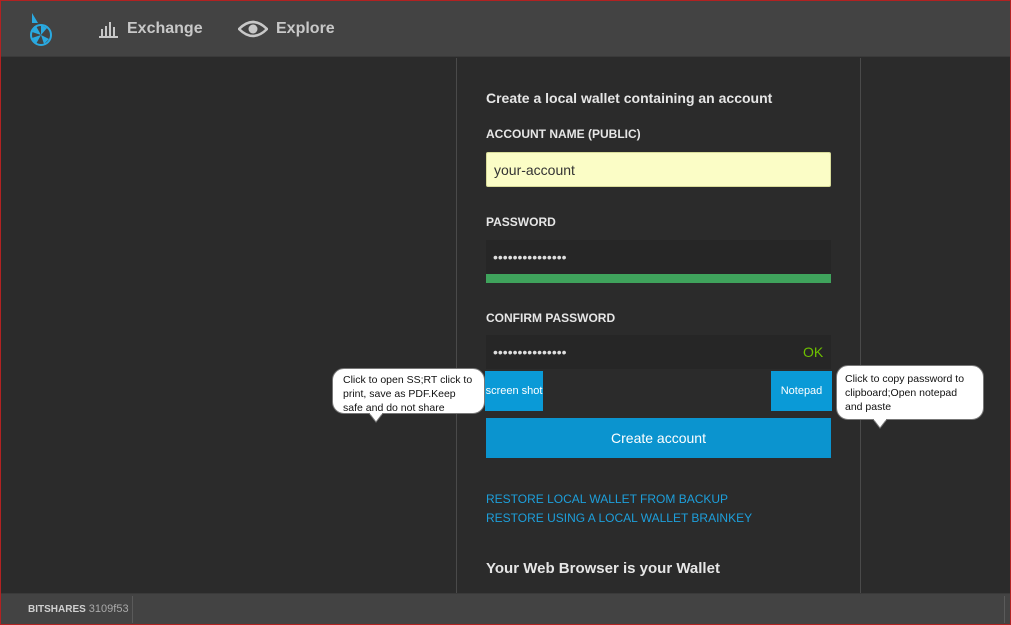 This screenshot has width=1011, height=625. Describe the element at coordinates (305, 28) in the screenshot. I see `nav-explore-label: Explore` at that location.